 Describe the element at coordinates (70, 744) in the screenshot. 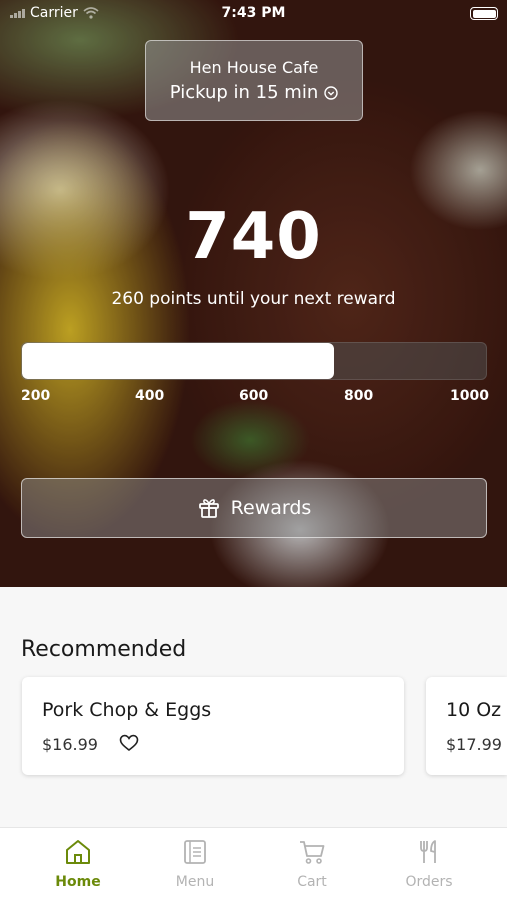

I see `item-price: $16.99` at that location.